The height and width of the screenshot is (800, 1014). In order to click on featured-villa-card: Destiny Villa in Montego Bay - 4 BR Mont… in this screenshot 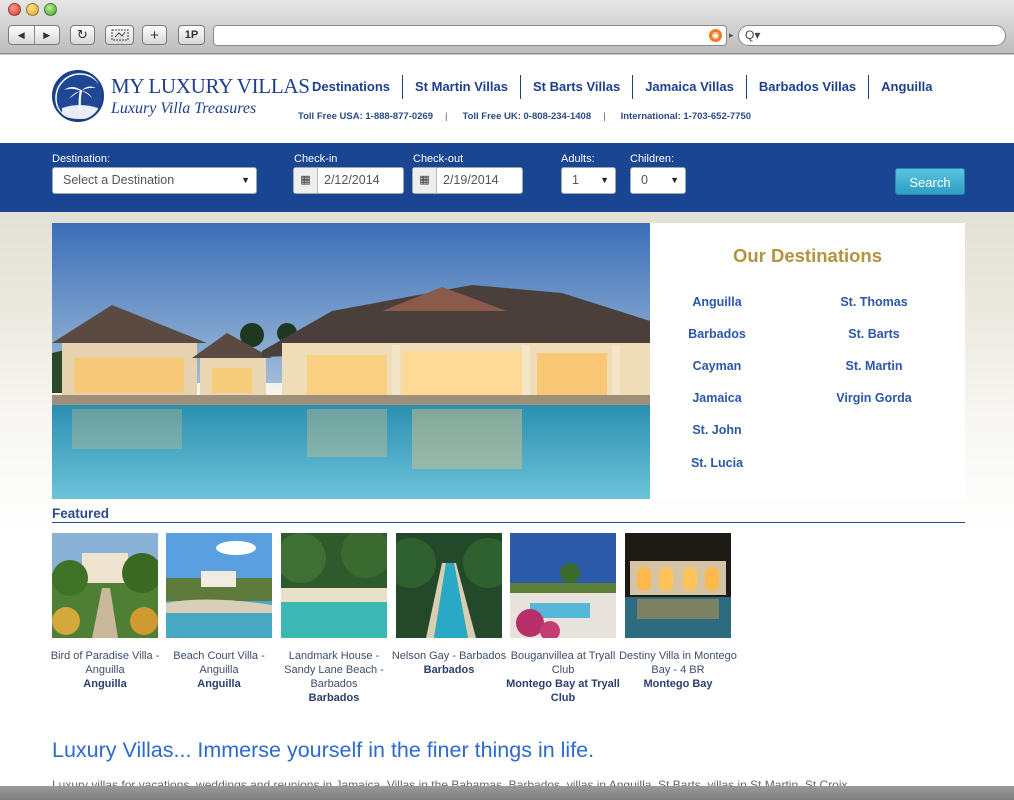, I will do `click(678, 612)`.